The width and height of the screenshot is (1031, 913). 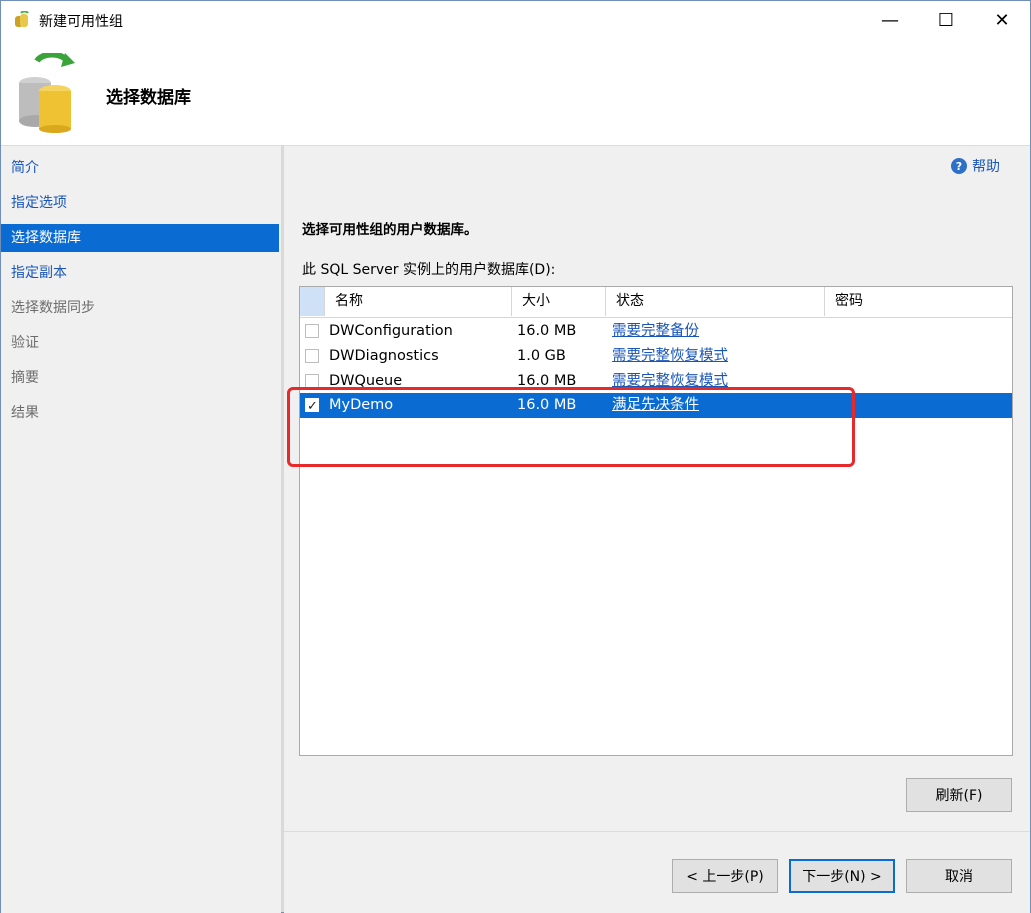 What do you see at coordinates (25, 343) in the screenshot?
I see `nav-item-validation: 验证` at bounding box center [25, 343].